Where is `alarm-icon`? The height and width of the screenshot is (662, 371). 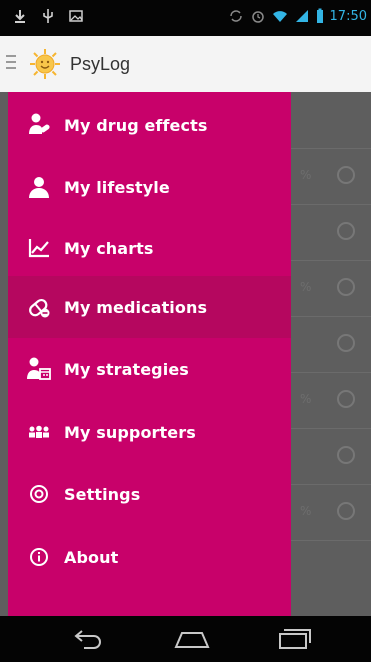
alarm-icon is located at coordinates (257, 17).